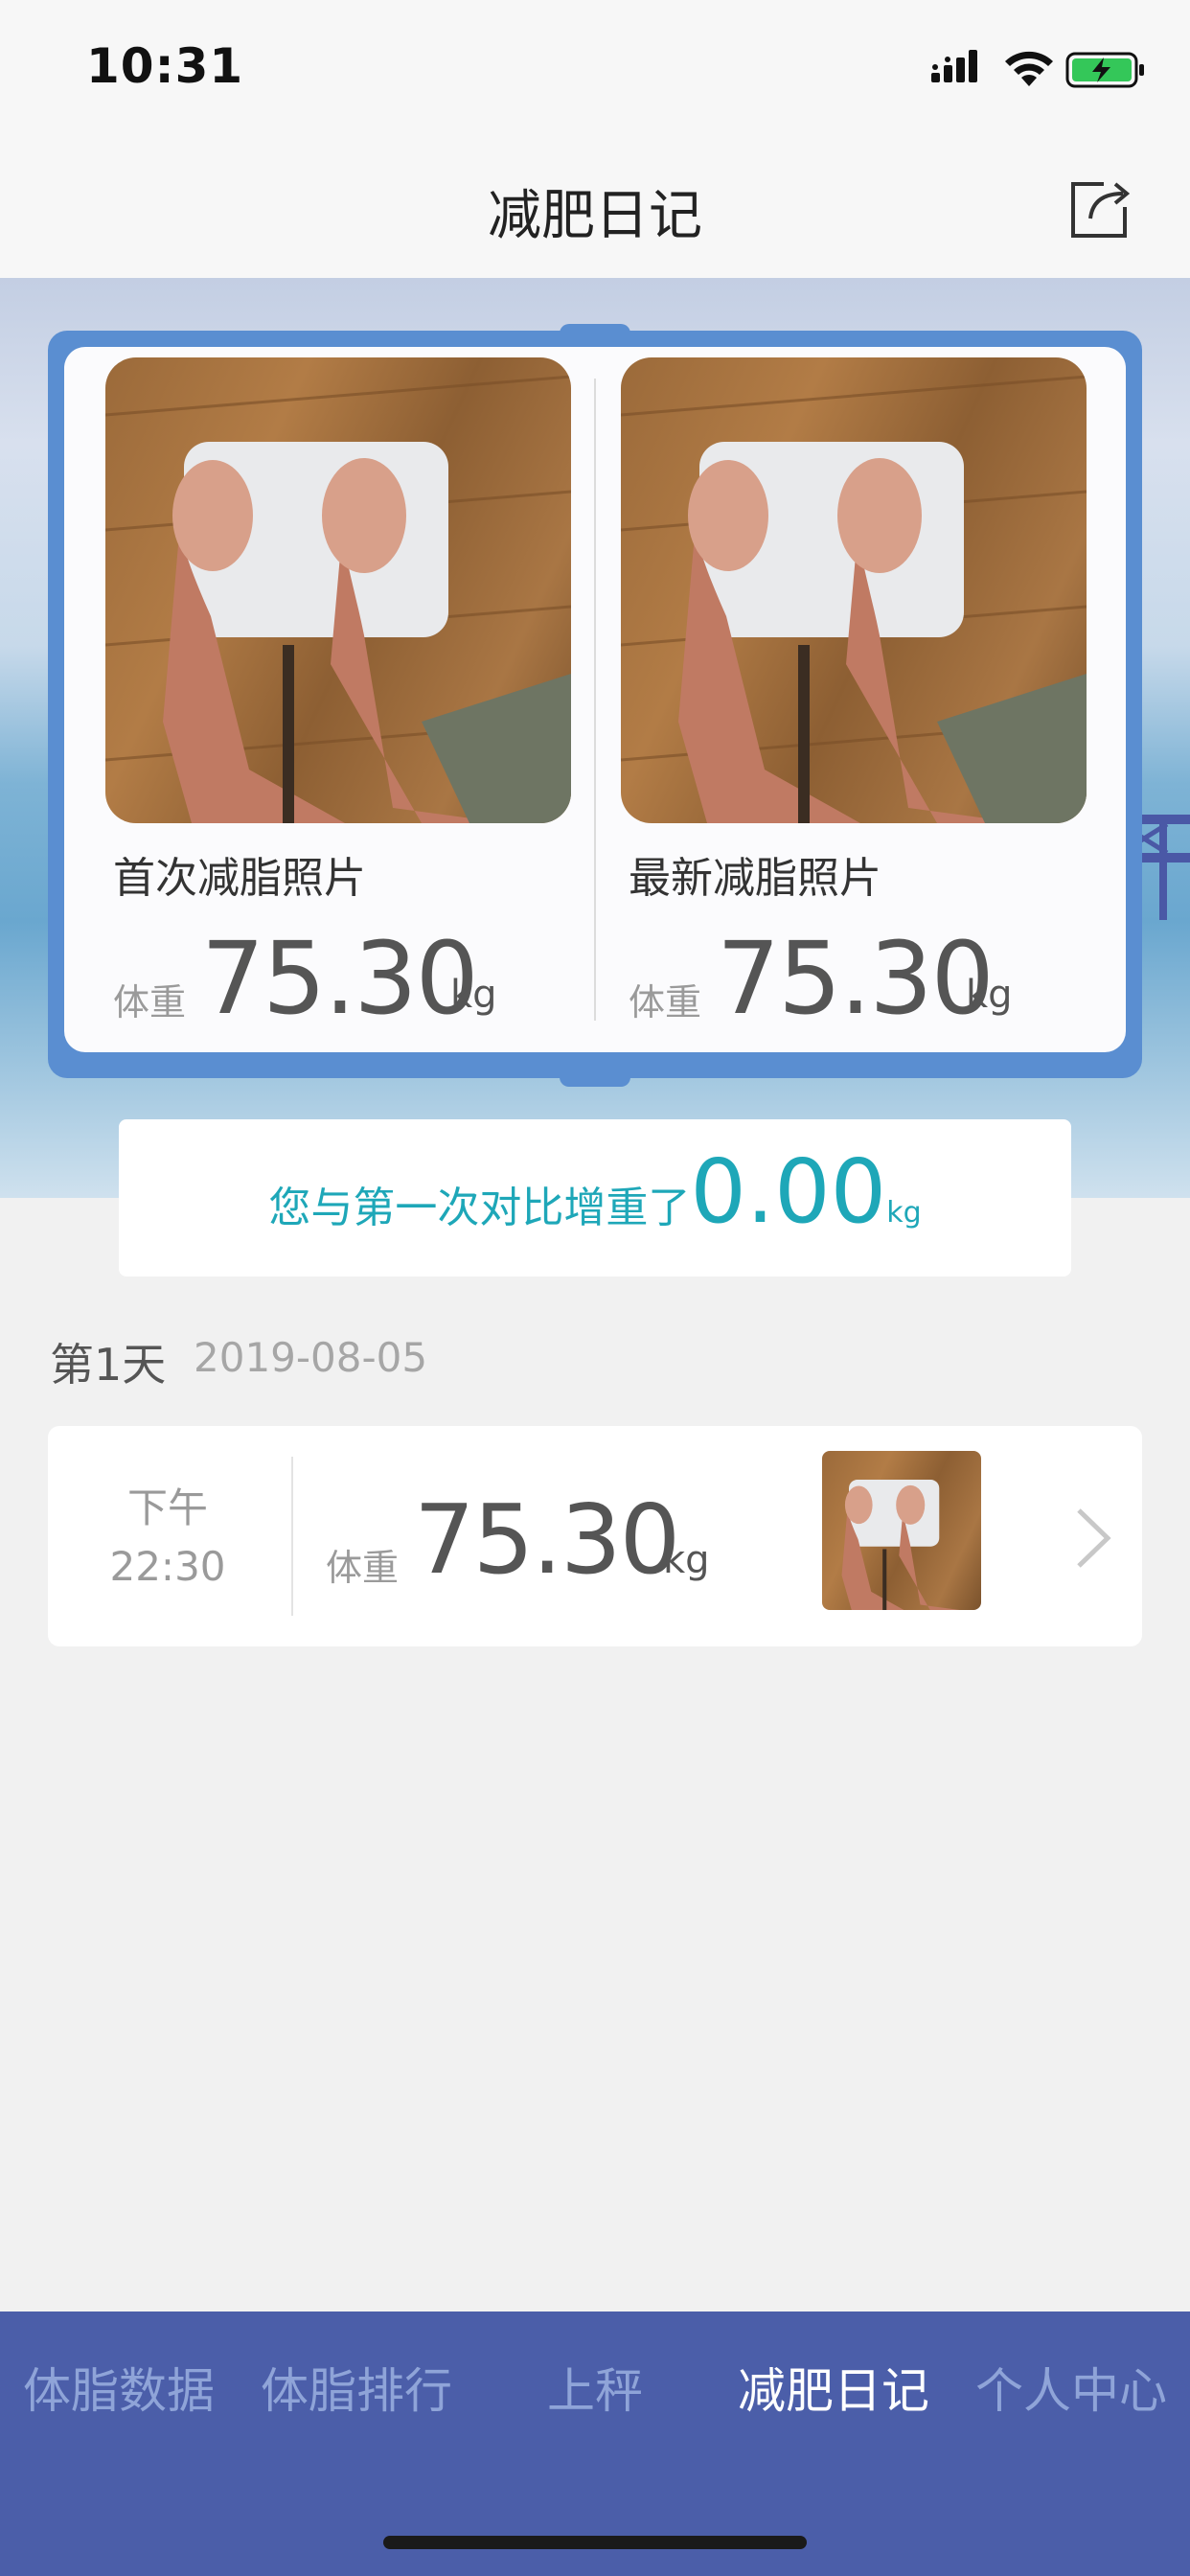  I want to click on share-icon, so click(1100, 208).